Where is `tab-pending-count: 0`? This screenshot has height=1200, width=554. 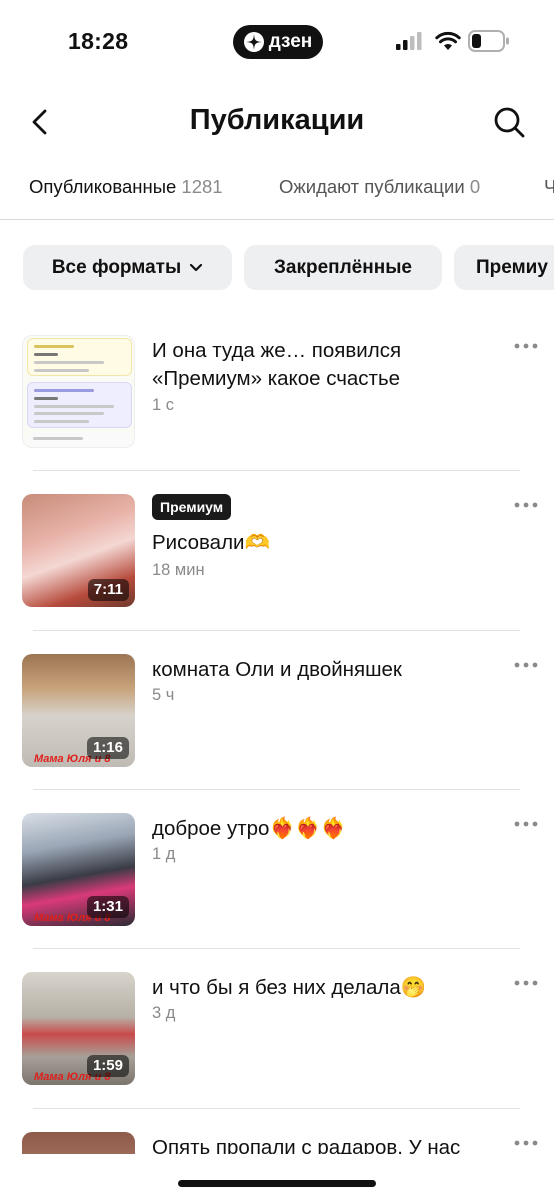
tab-pending-count: 0 is located at coordinates (475, 186).